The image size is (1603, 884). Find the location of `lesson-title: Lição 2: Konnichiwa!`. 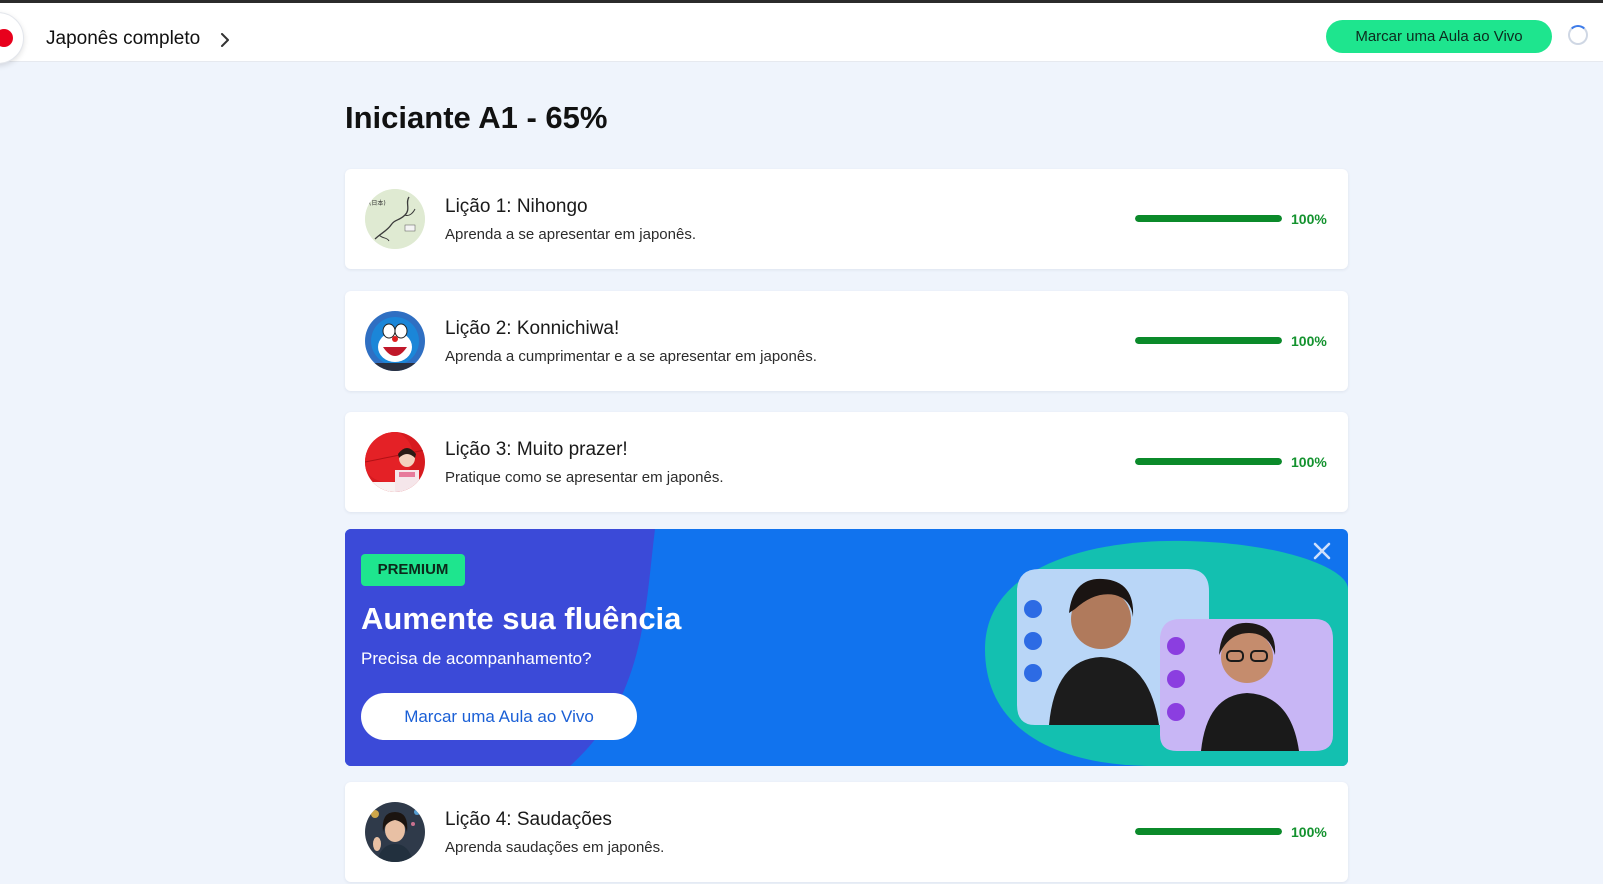

lesson-title: Lição 2: Konnichiwa! is located at coordinates (532, 328).